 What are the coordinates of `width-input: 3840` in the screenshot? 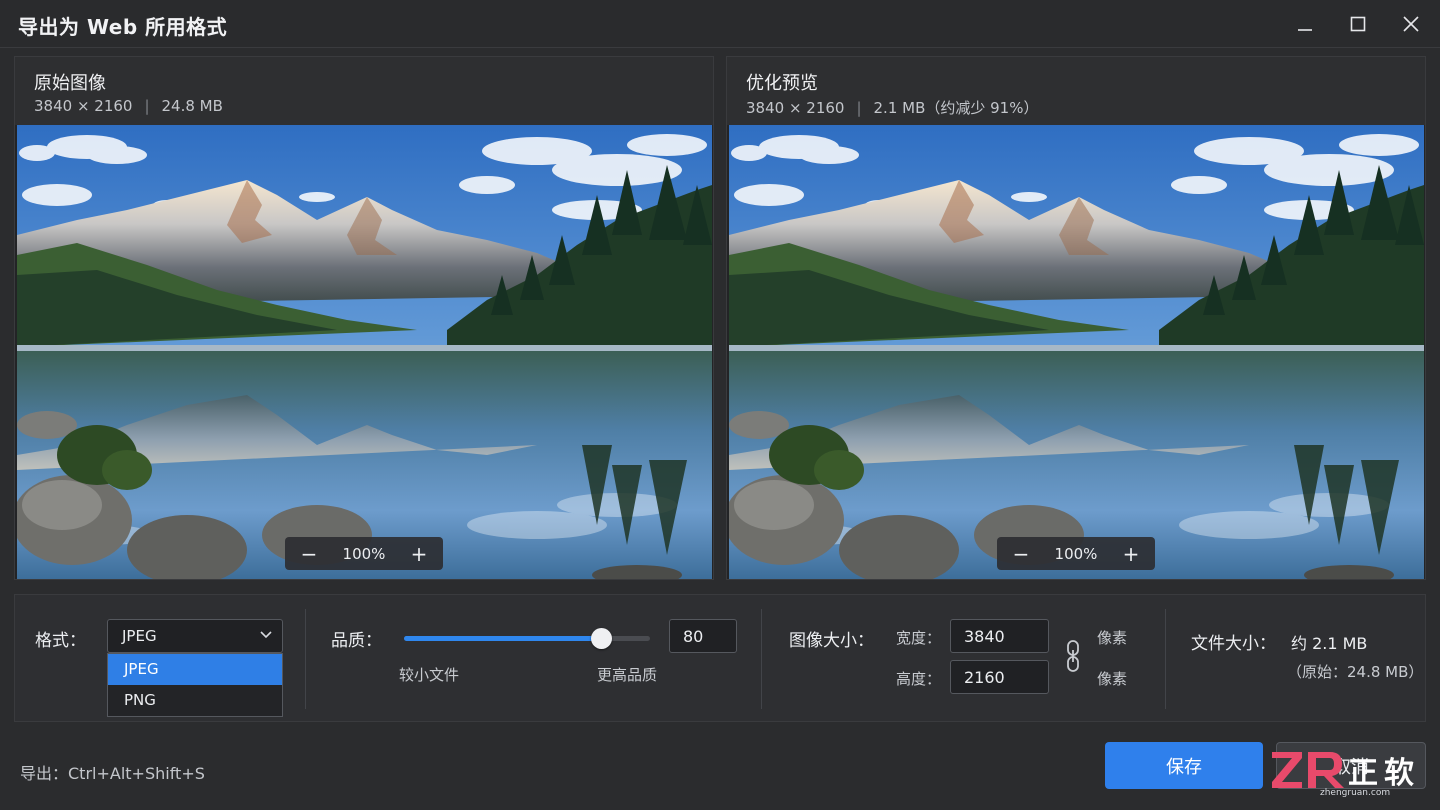 It's located at (999, 636).